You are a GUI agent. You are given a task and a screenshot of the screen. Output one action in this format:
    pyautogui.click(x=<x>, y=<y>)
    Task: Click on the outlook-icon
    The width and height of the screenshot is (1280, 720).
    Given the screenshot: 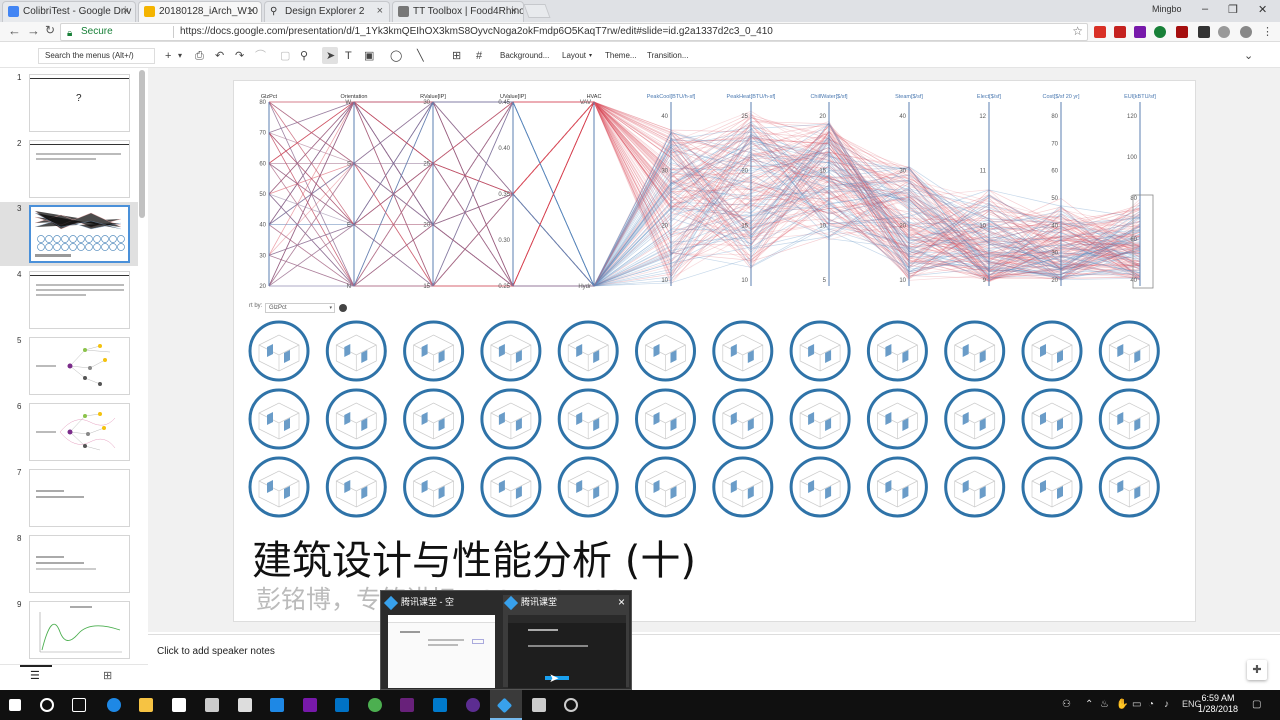 What is the action you would take?
    pyautogui.click(x=342, y=705)
    